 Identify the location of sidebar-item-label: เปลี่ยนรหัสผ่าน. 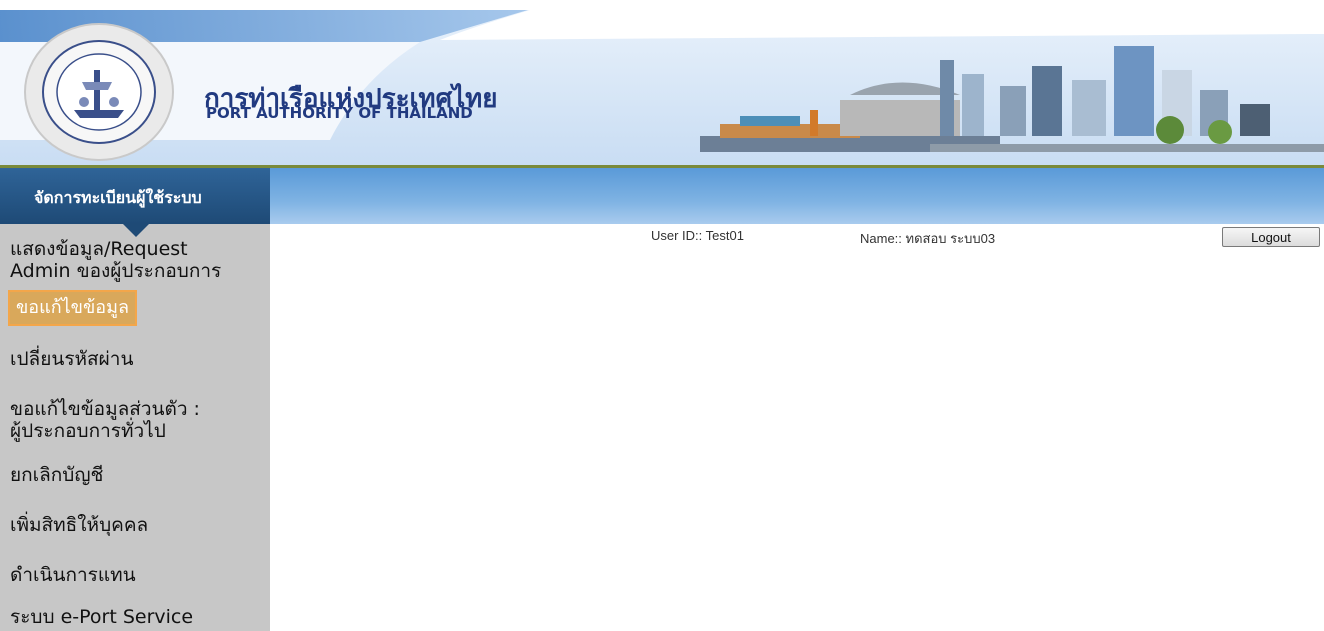
(72, 359).